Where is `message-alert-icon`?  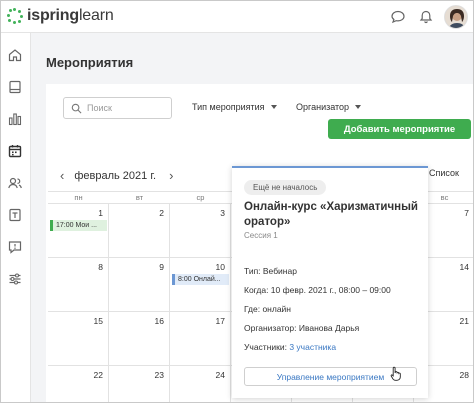 message-alert-icon is located at coordinates (15, 247).